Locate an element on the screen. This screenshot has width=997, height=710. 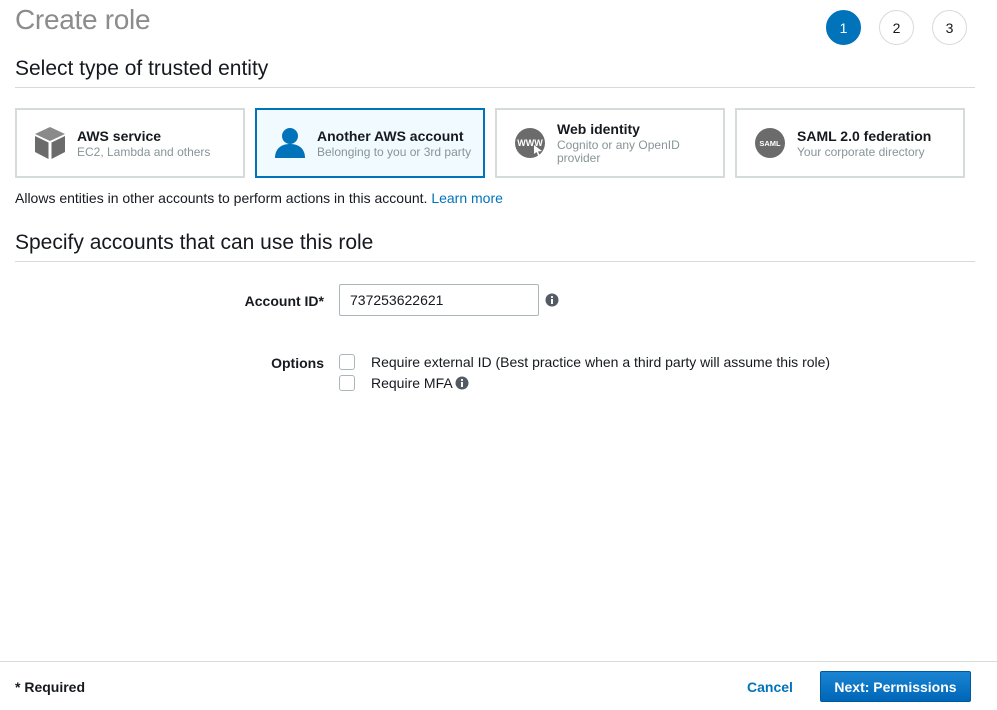
entity-card-subtitle: Cognito or any OpenID provider is located at coordinates (618, 151).